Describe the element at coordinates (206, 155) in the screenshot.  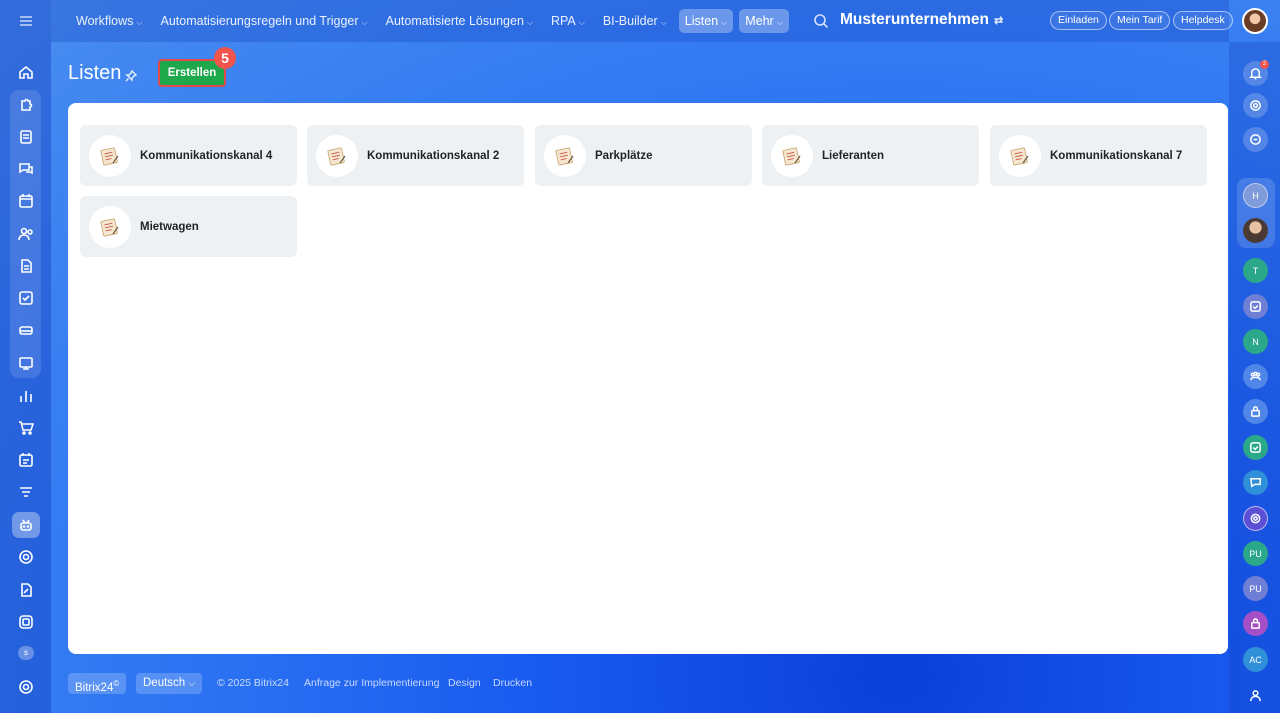
I see `list-card-label: Kommunikationskanal 4` at that location.